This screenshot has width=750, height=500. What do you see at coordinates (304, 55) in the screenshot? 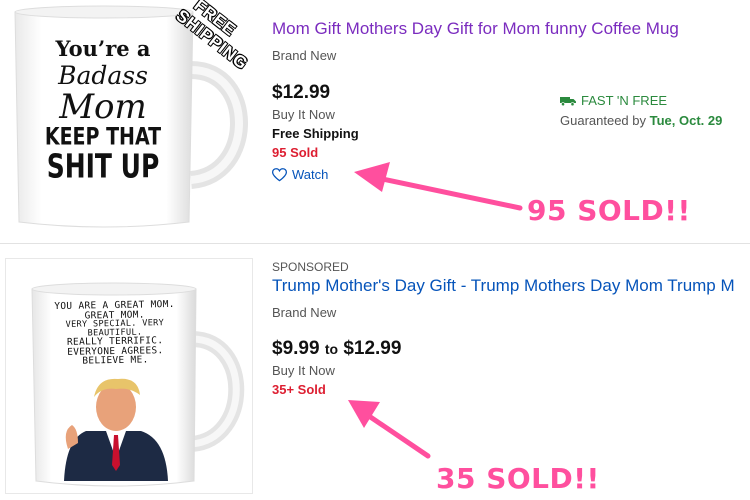
I see `listing-1-condition: Brand New` at bounding box center [304, 55].